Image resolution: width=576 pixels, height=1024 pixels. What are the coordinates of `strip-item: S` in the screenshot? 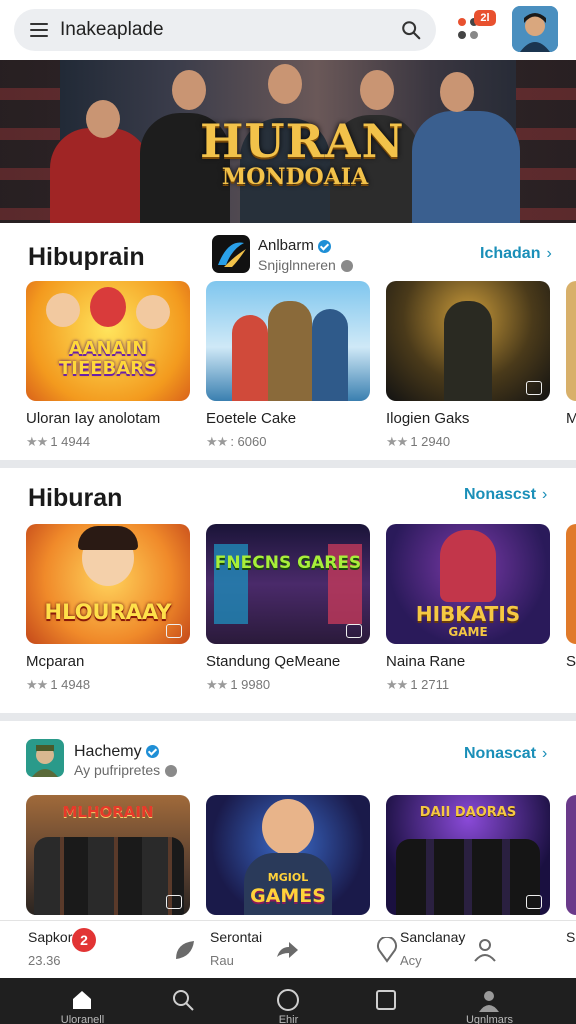 It's located at (570, 937).